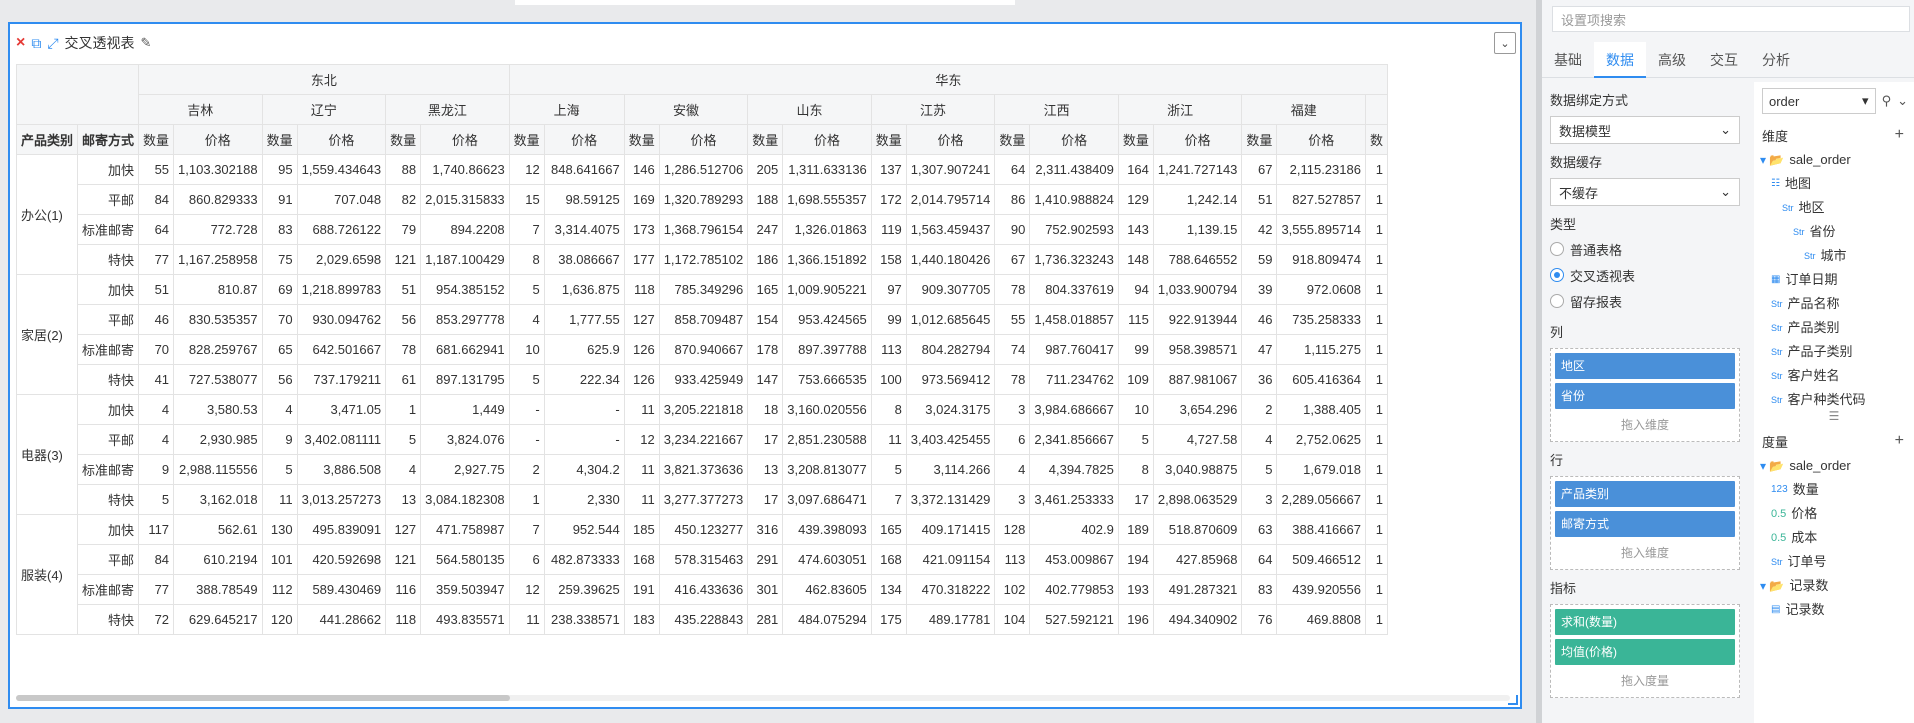 The image size is (1914, 723). I want to click on tree-item: ☷ 地图, so click(1837, 184).